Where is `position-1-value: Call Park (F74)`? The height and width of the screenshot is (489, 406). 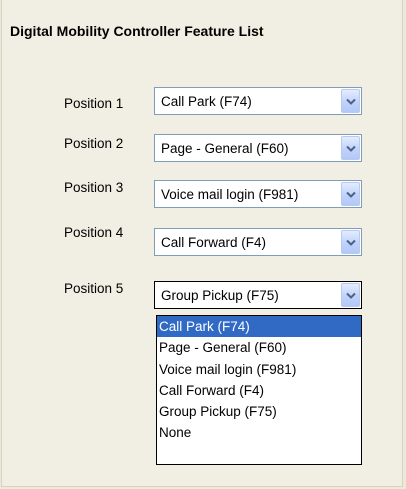
position-1-value: Call Park (F74) is located at coordinates (206, 101).